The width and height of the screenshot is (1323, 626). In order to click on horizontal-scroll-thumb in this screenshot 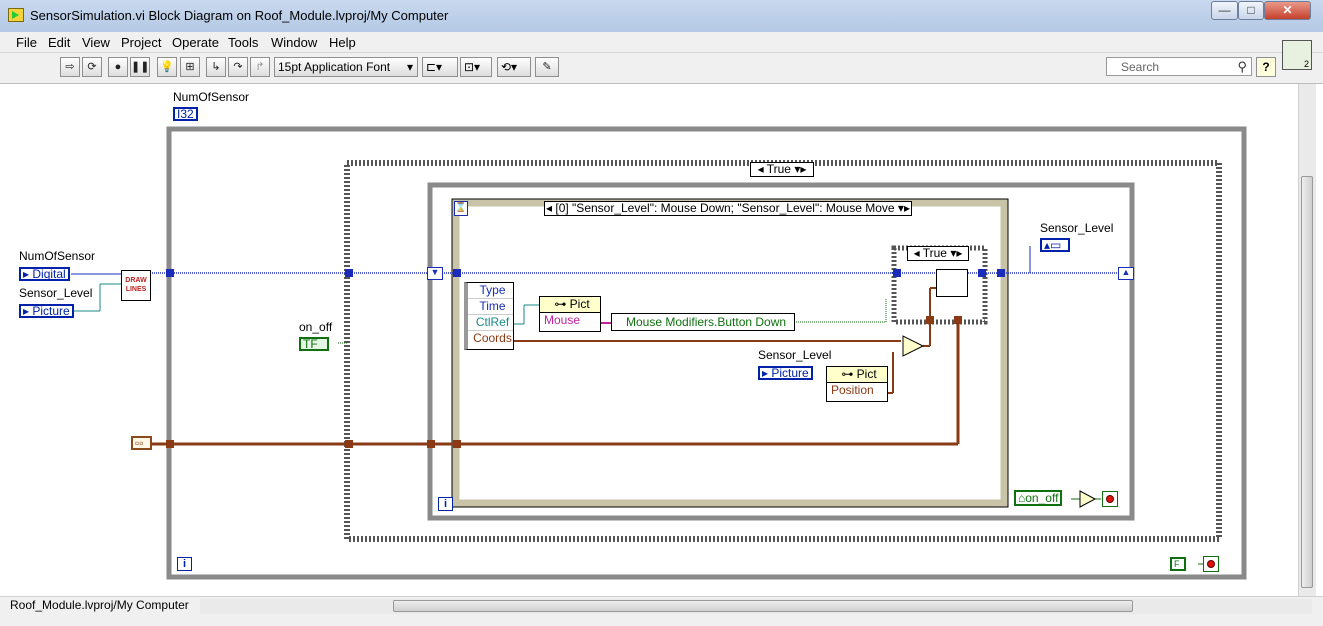, I will do `click(763, 606)`.